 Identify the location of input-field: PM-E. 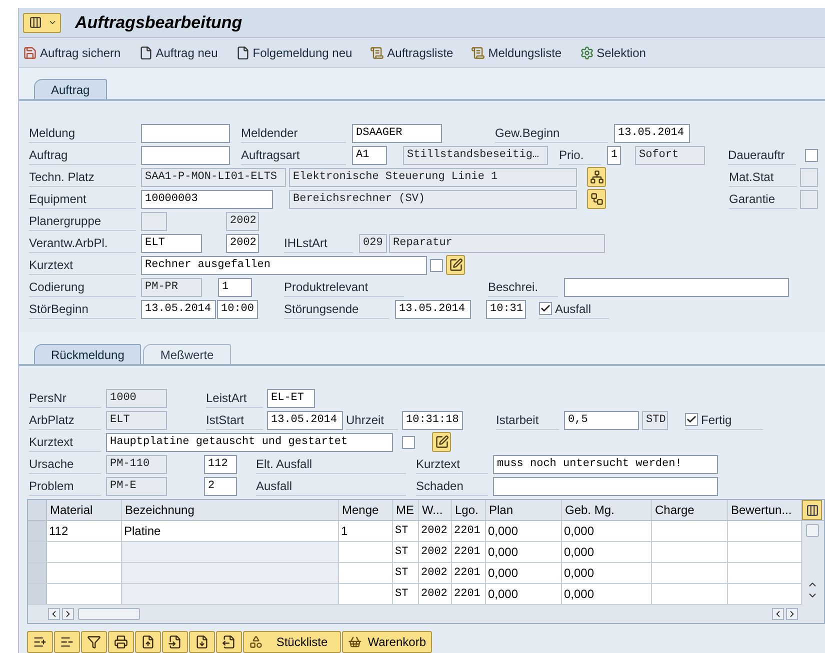
(136, 486).